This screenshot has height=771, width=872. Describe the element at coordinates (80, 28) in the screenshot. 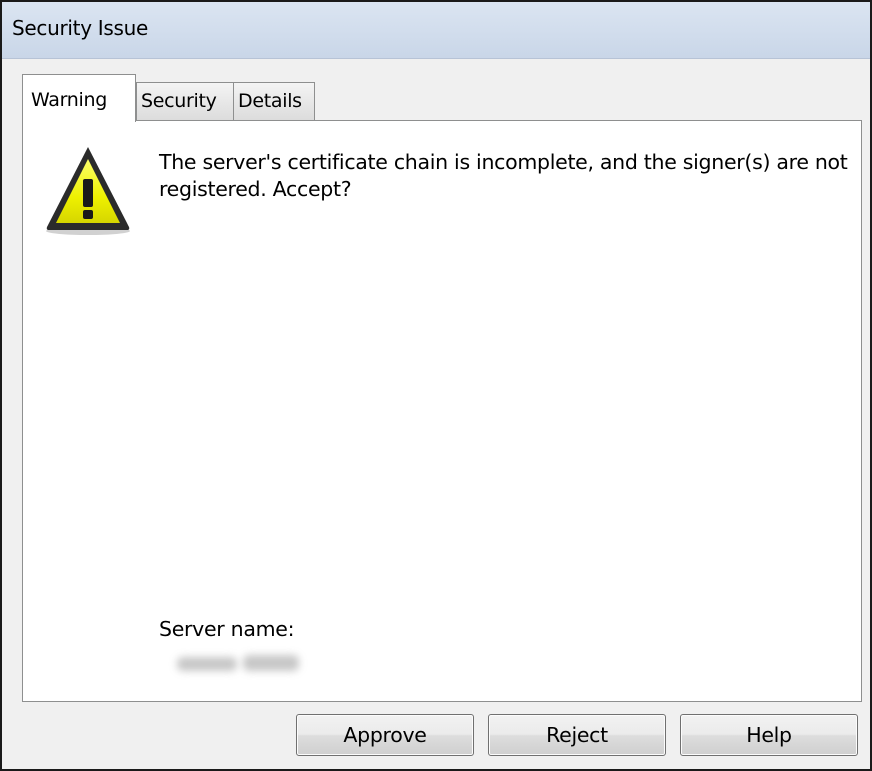

I see `window-title: Security Issue` at that location.